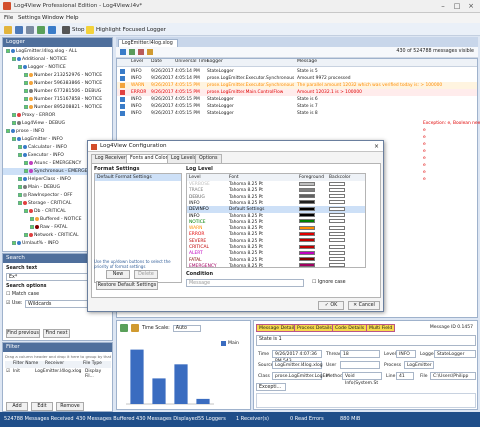 Image resolution: width=480 pixels, height=427 pixels. Describe the element at coordinates (364, 305) in the screenshot. I see `cancel-button: ✕ Cancel` at that location.